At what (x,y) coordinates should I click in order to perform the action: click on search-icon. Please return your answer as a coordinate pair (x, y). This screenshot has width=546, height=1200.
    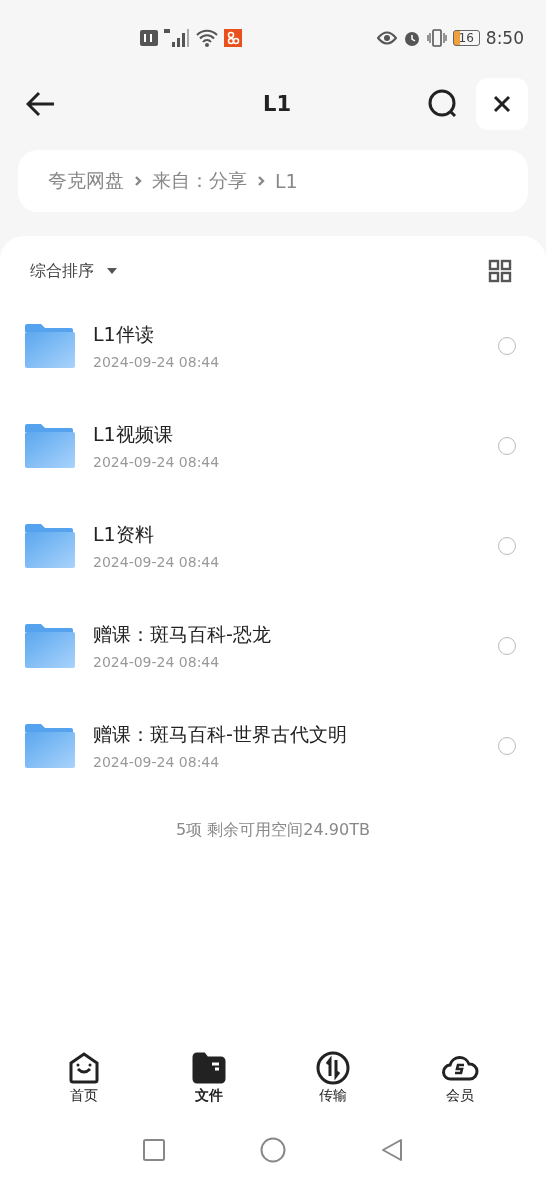
    Looking at the image, I should click on (443, 104).